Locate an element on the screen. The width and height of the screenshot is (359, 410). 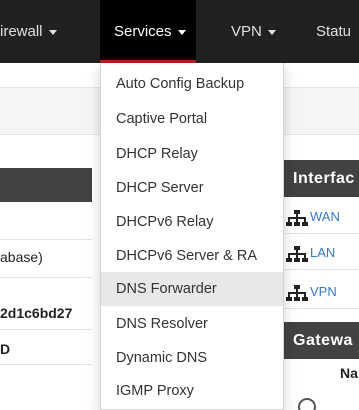
interface-row-wan: WAN is located at coordinates (320, 217).